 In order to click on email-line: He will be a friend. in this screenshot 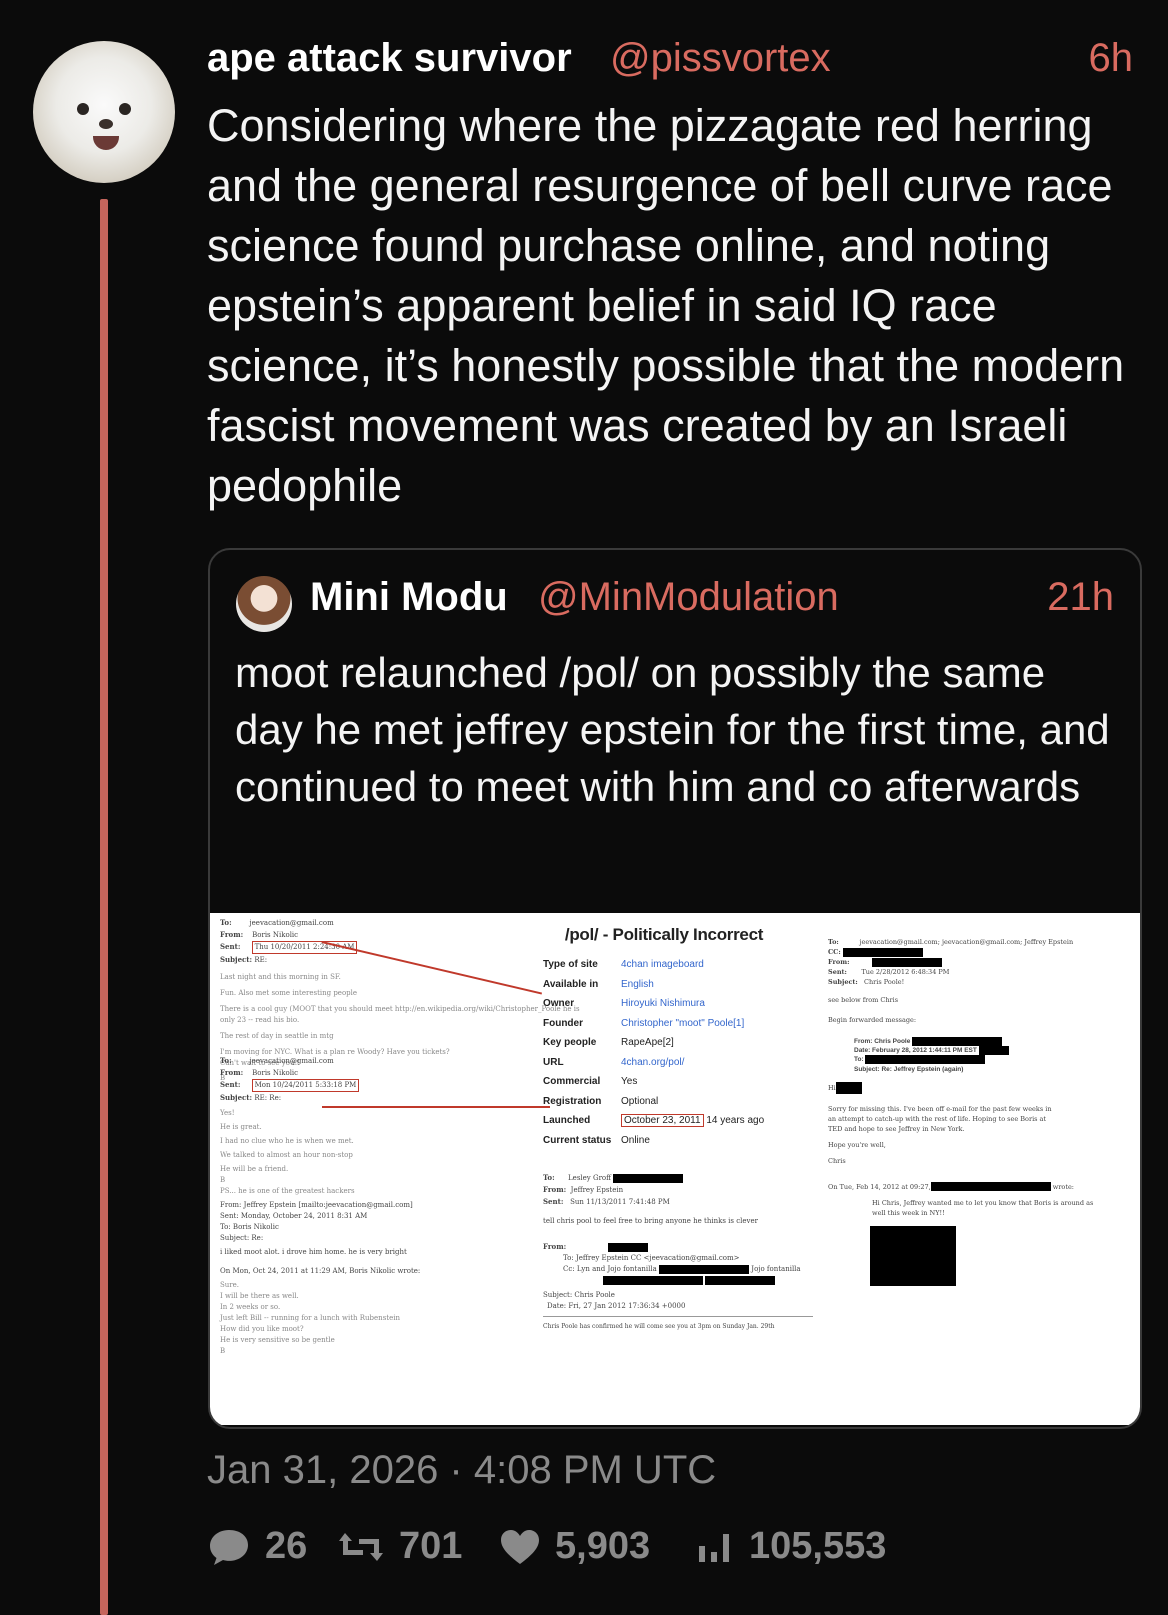, I will do `click(254, 1169)`.